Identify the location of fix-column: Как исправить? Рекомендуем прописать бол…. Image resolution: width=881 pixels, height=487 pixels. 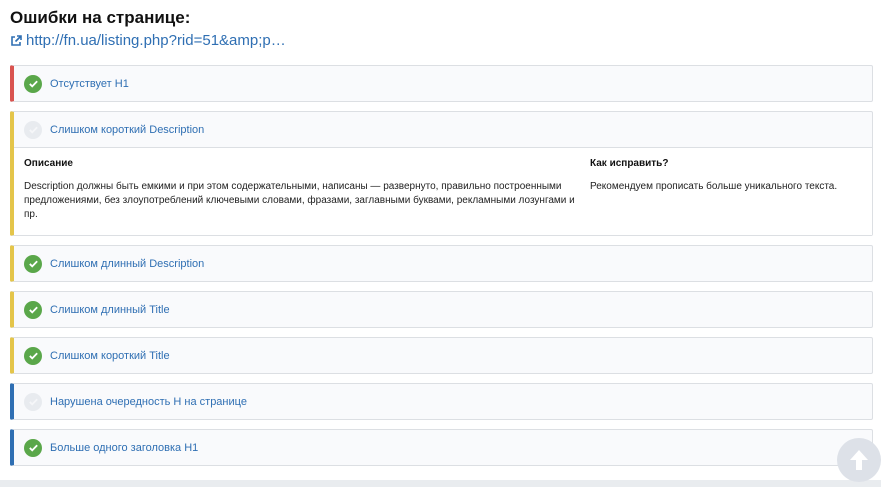
(725, 191).